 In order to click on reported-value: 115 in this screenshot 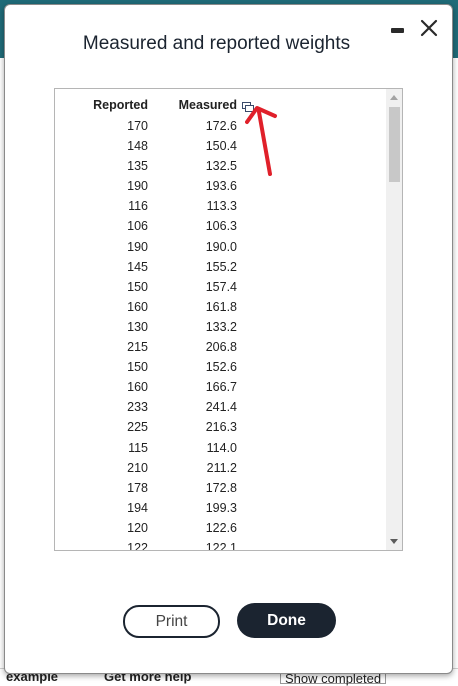, I will do `click(138, 447)`.